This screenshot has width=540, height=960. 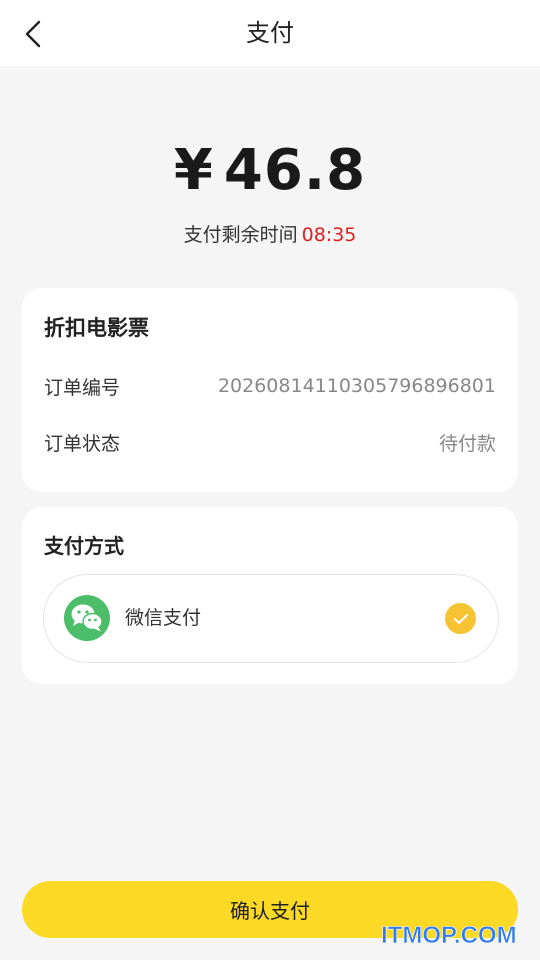 What do you see at coordinates (84, 546) in the screenshot?
I see `payment-method-title: 支付方式` at bounding box center [84, 546].